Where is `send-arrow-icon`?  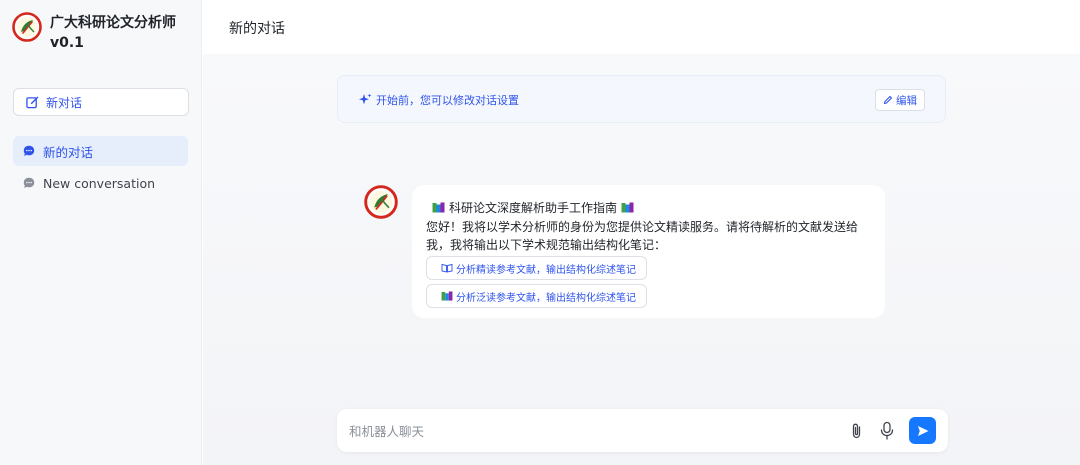 send-arrow-icon is located at coordinates (922, 430).